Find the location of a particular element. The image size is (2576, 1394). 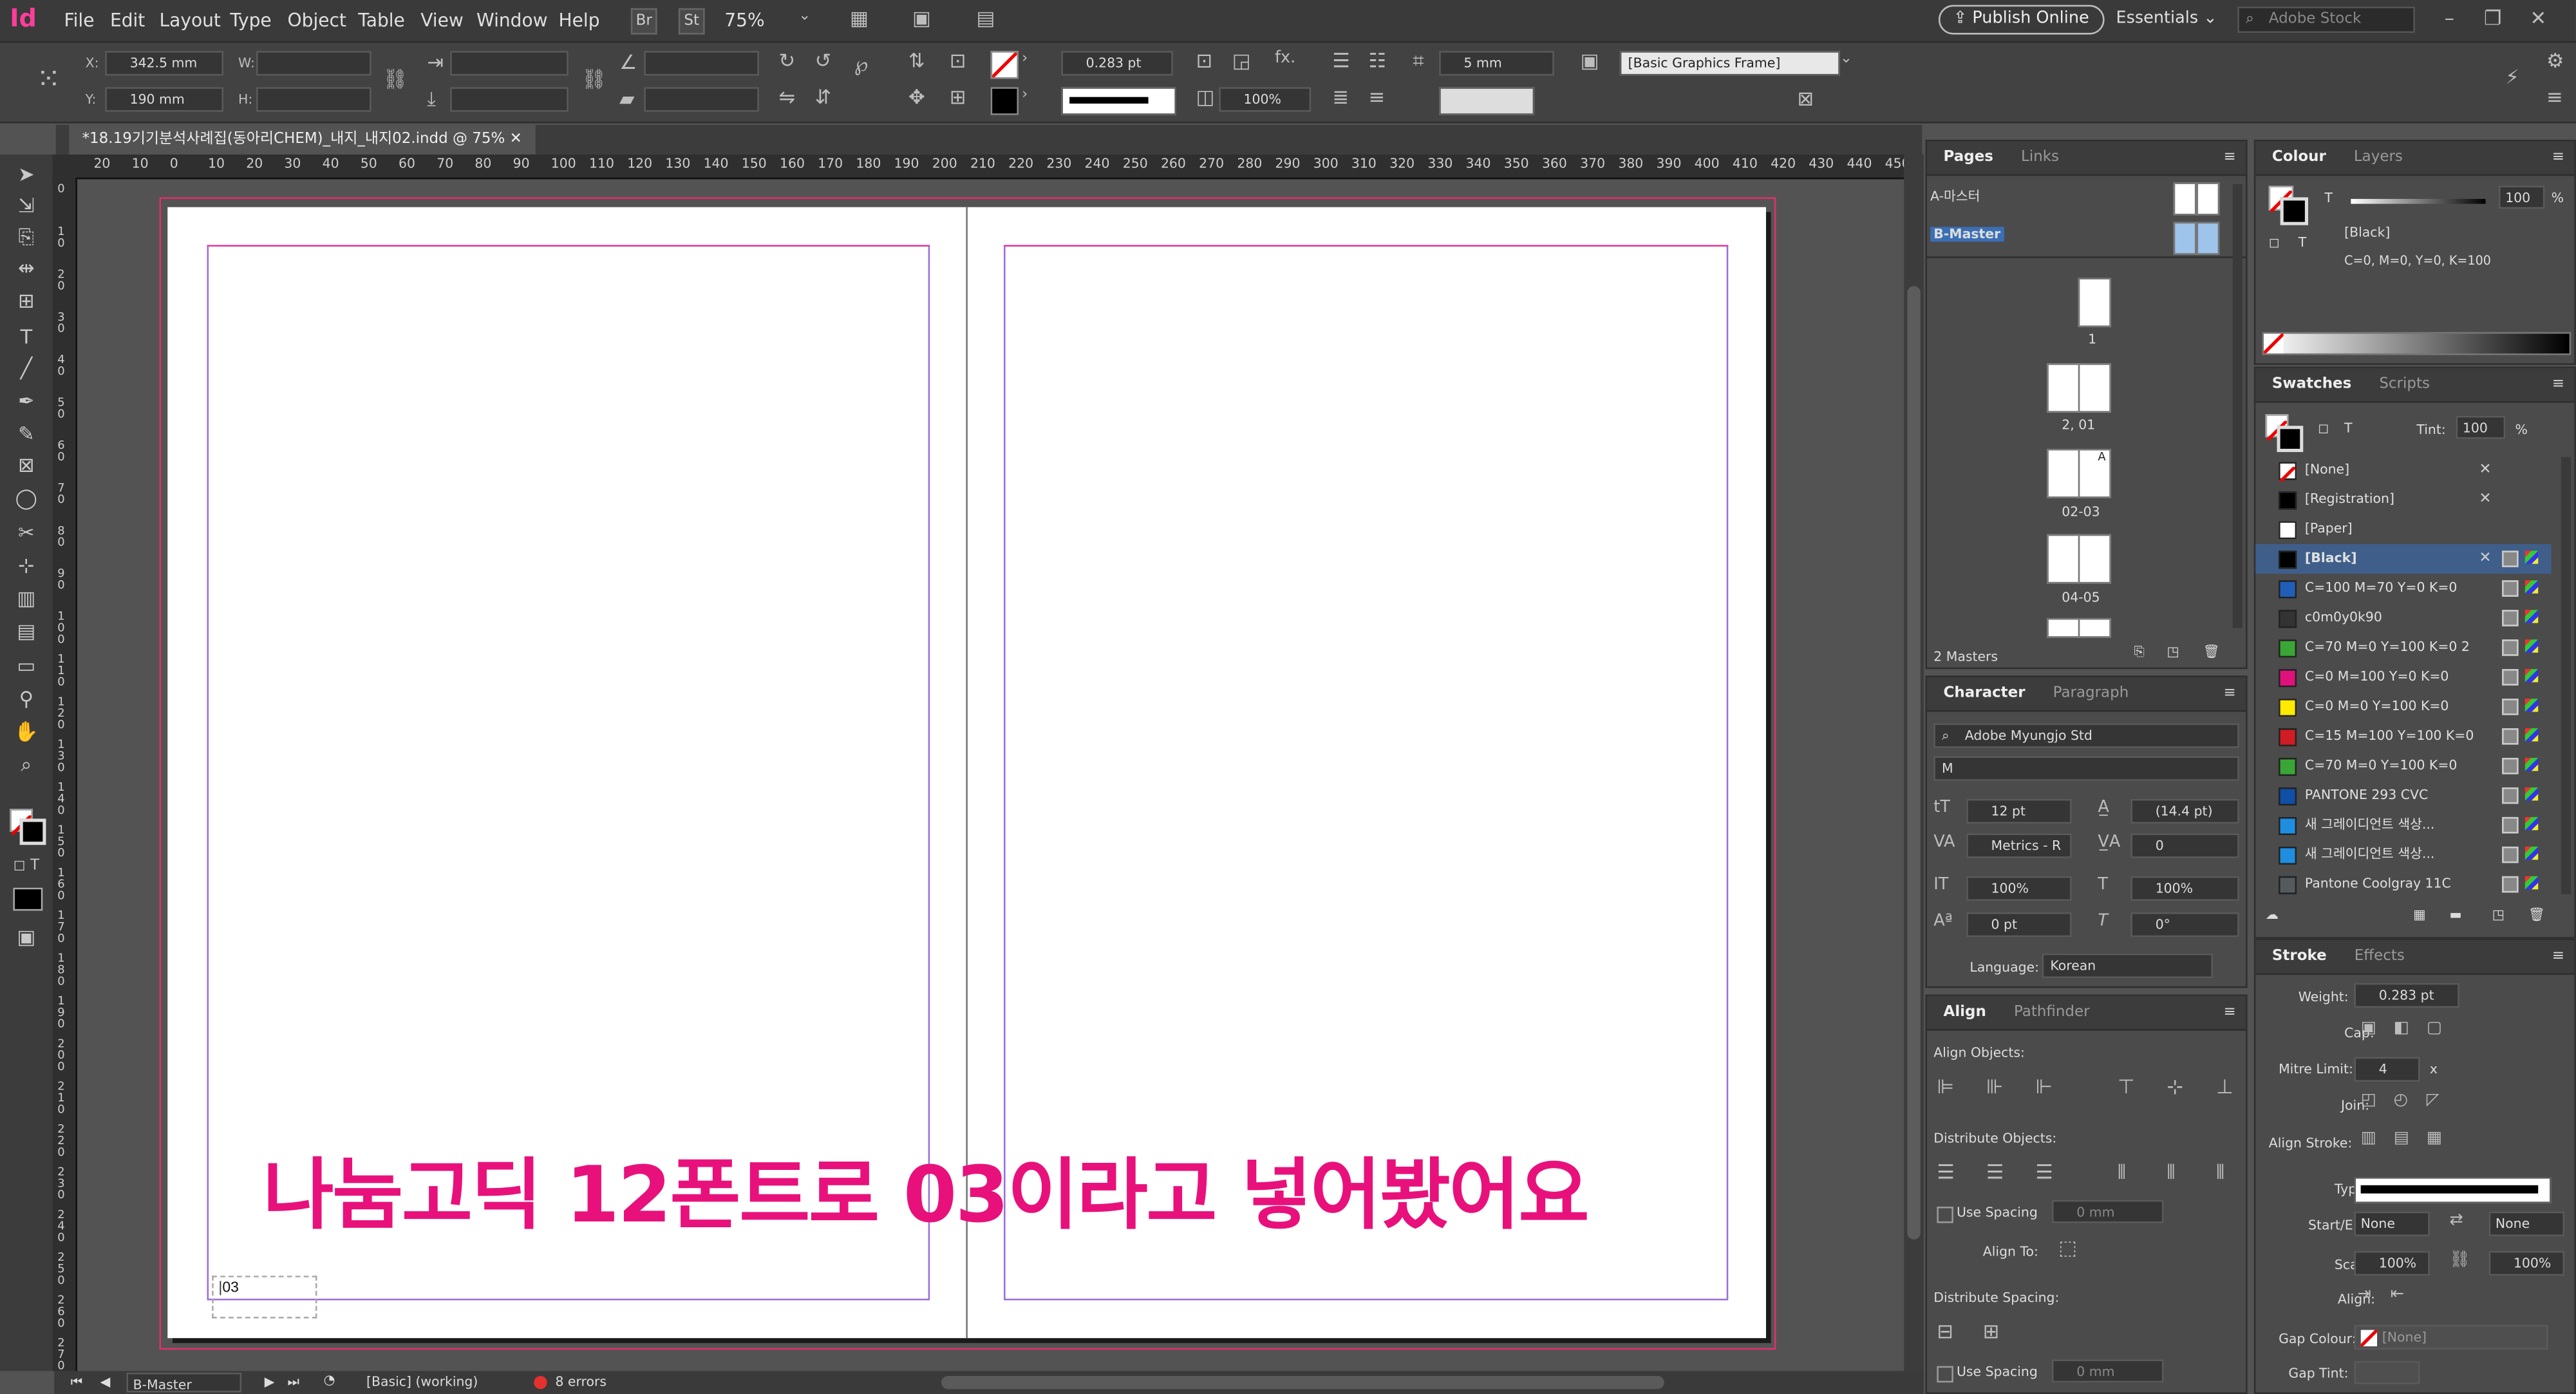

swatch-tint-field: 100 is located at coordinates (2481, 427).